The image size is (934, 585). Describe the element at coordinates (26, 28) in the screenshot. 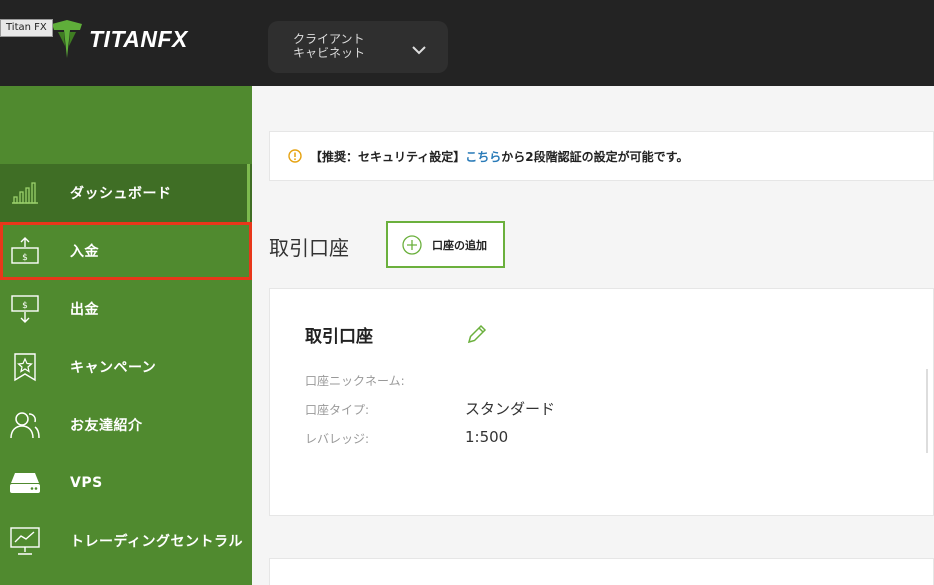

I see `tooltip: Titan FX` at that location.